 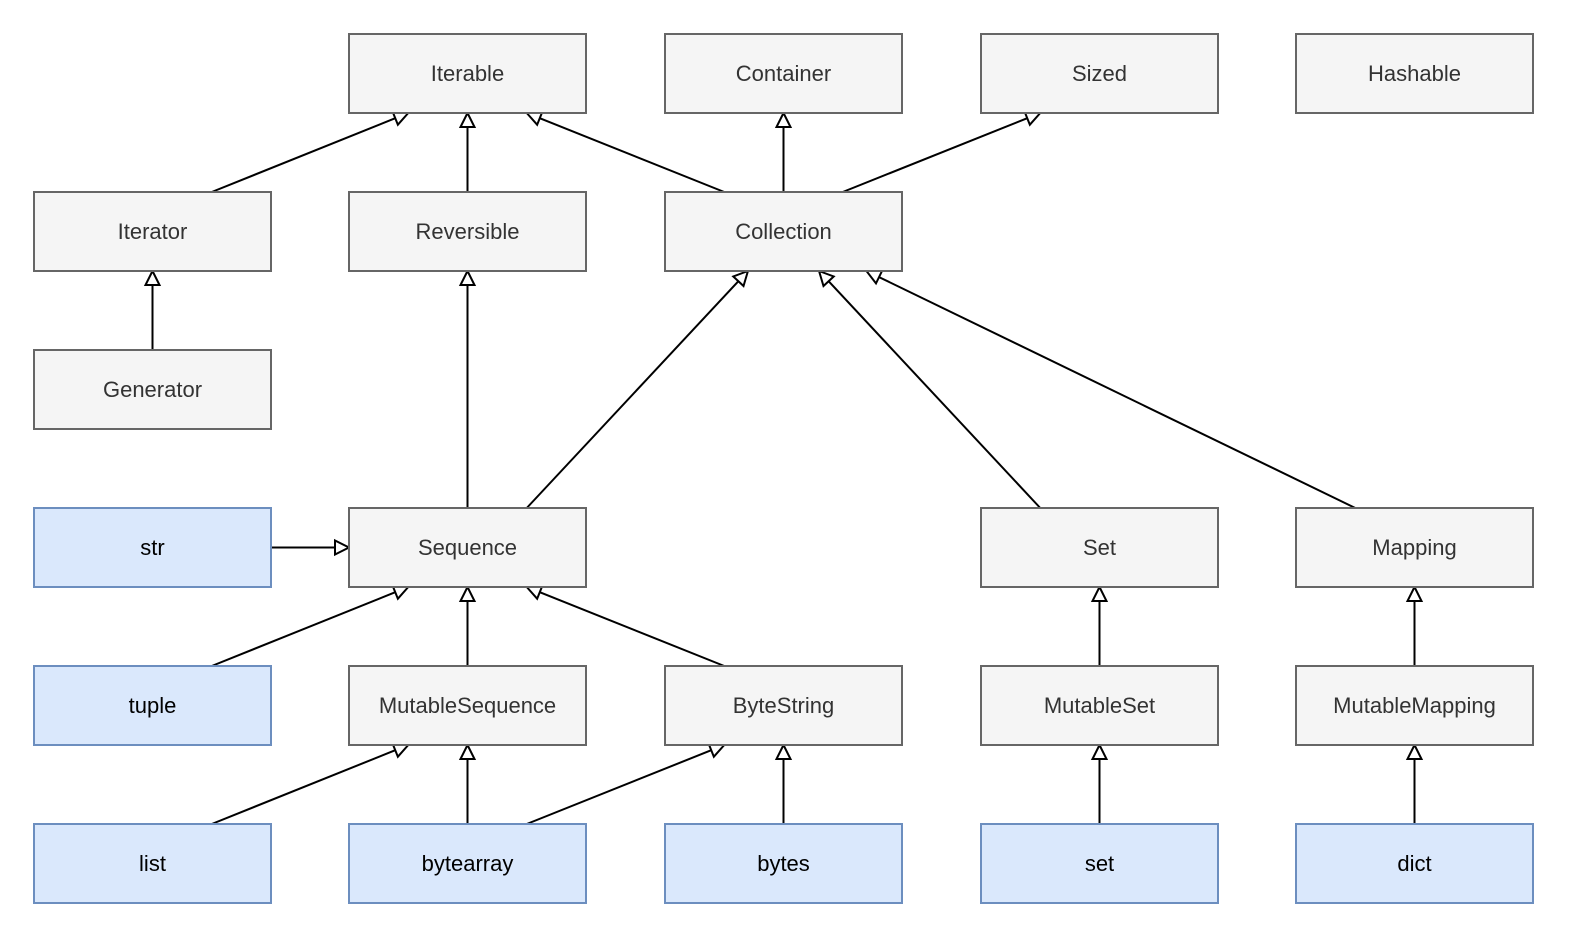 I want to click on class-node-label: str, so click(x=152, y=547).